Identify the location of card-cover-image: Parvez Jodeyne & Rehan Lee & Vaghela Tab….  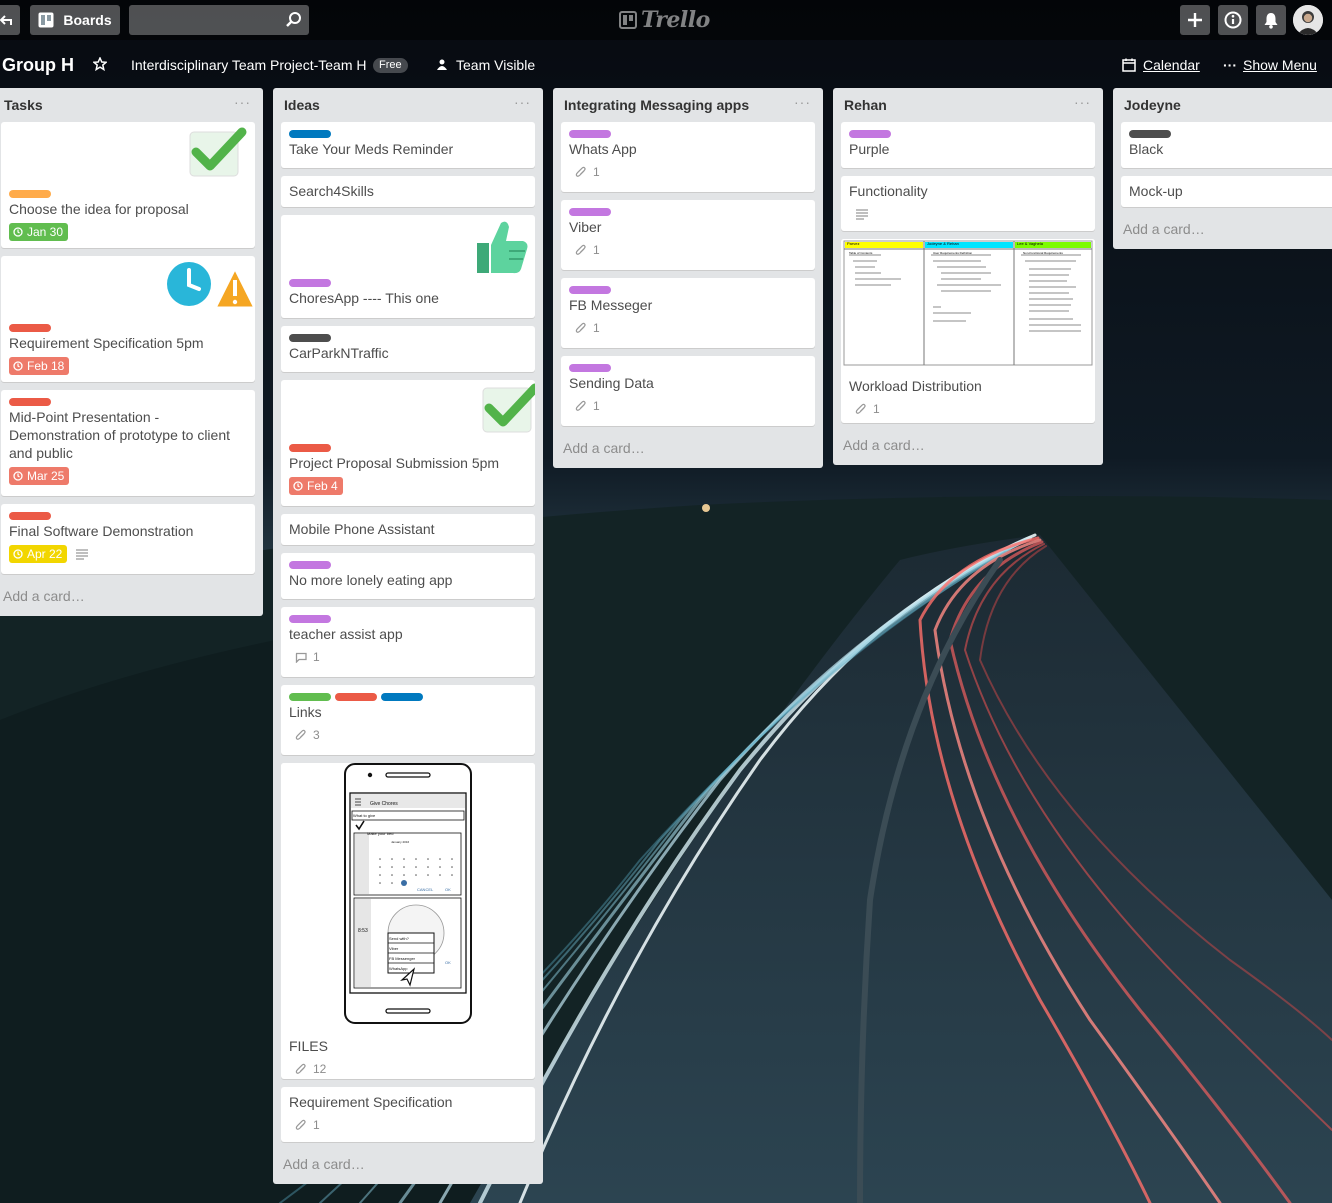
(968, 304).